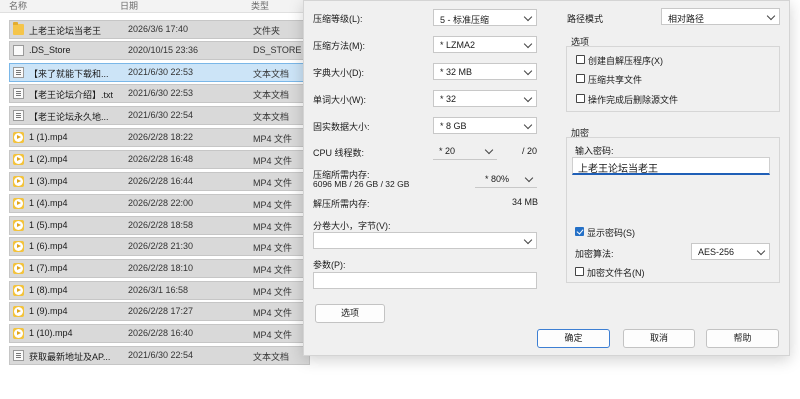 This screenshot has width=800, height=399. What do you see at coordinates (48, 290) in the screenshot?
I see `file-name: 1 (8).mp4` at bounding box center [48, 290].